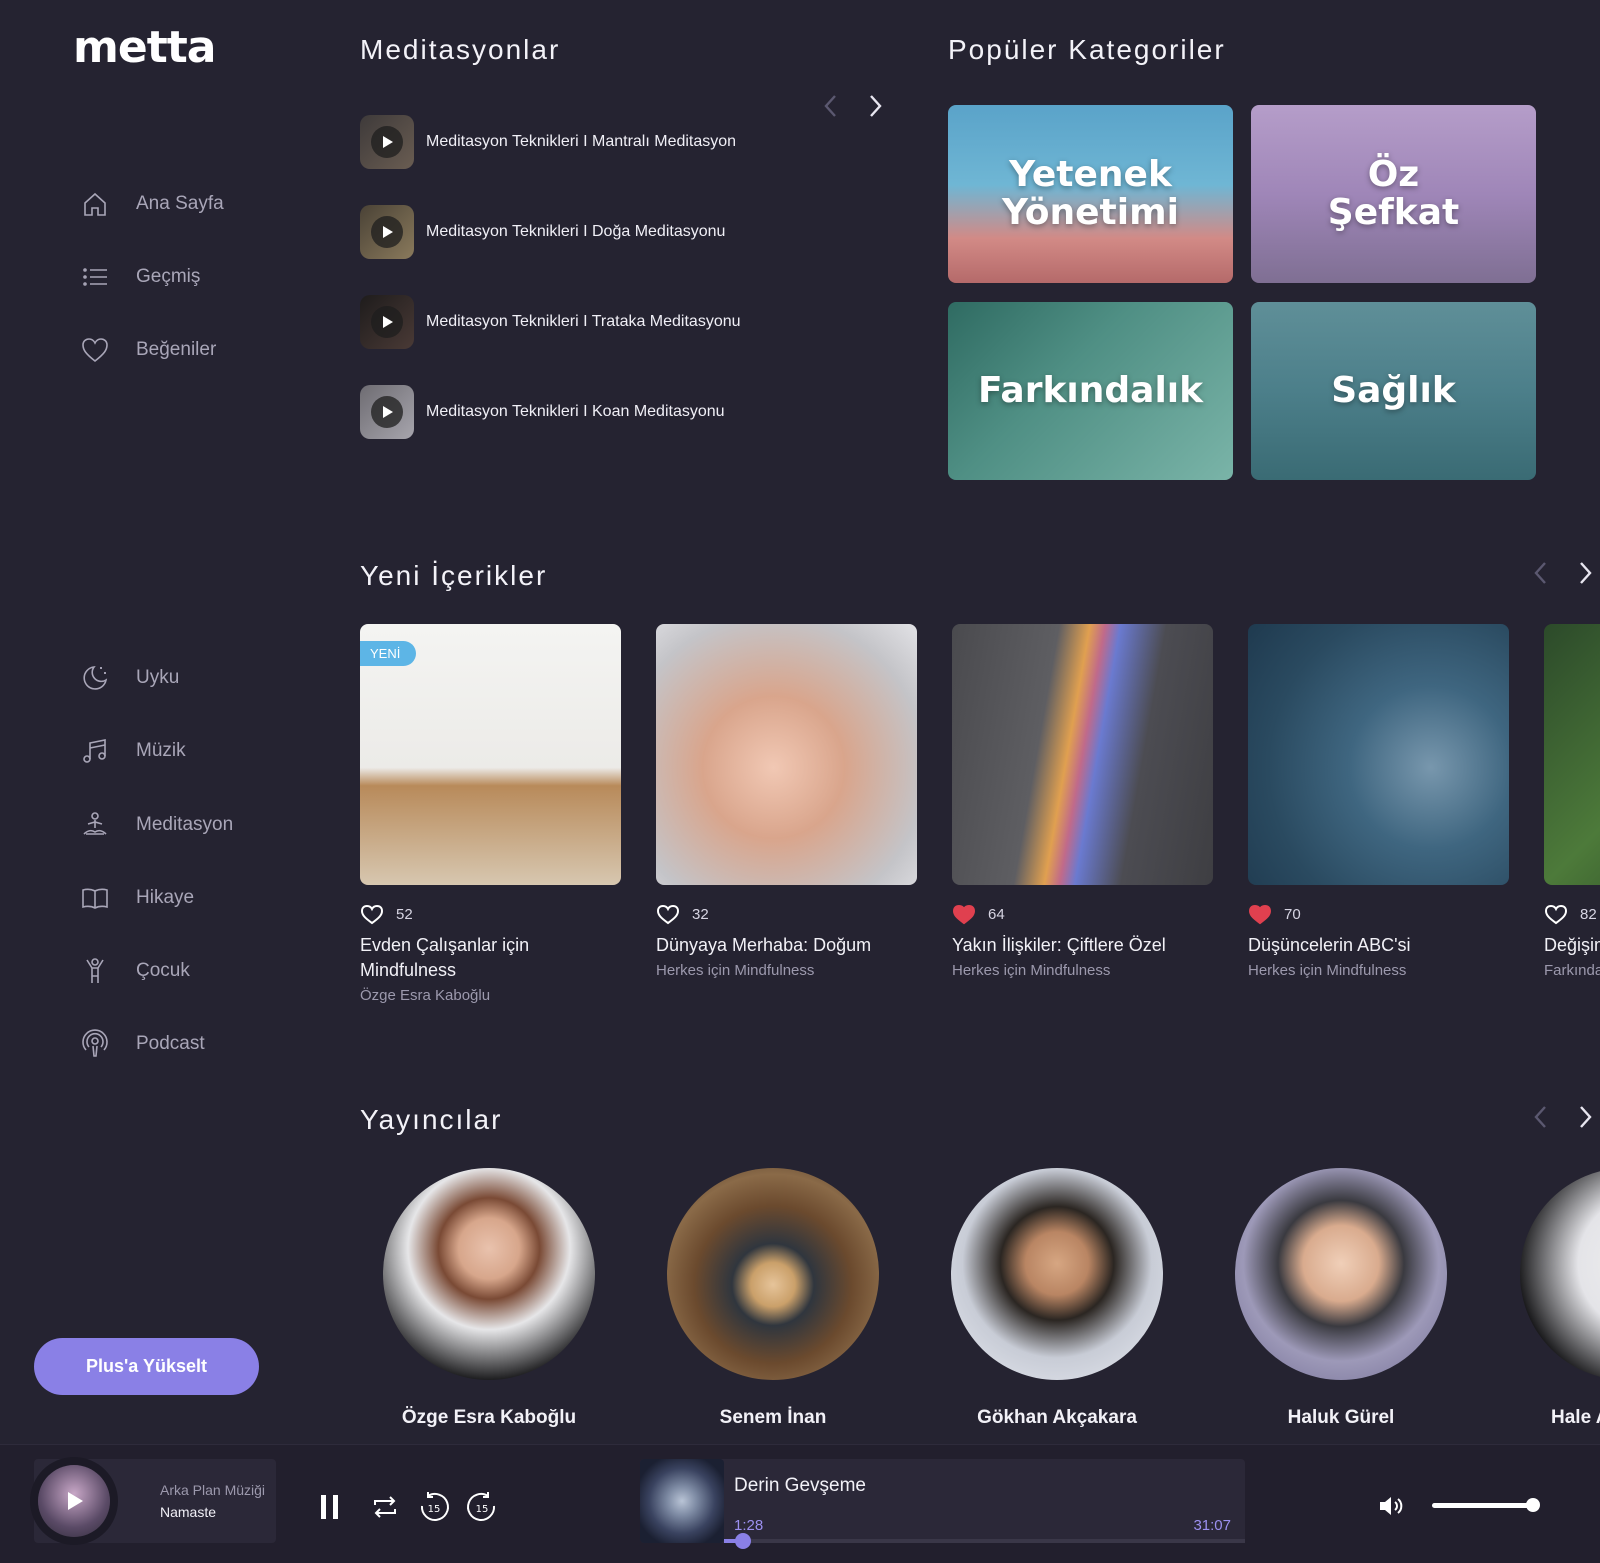  I want to click on metta-logo: metta, so click(144, 47).